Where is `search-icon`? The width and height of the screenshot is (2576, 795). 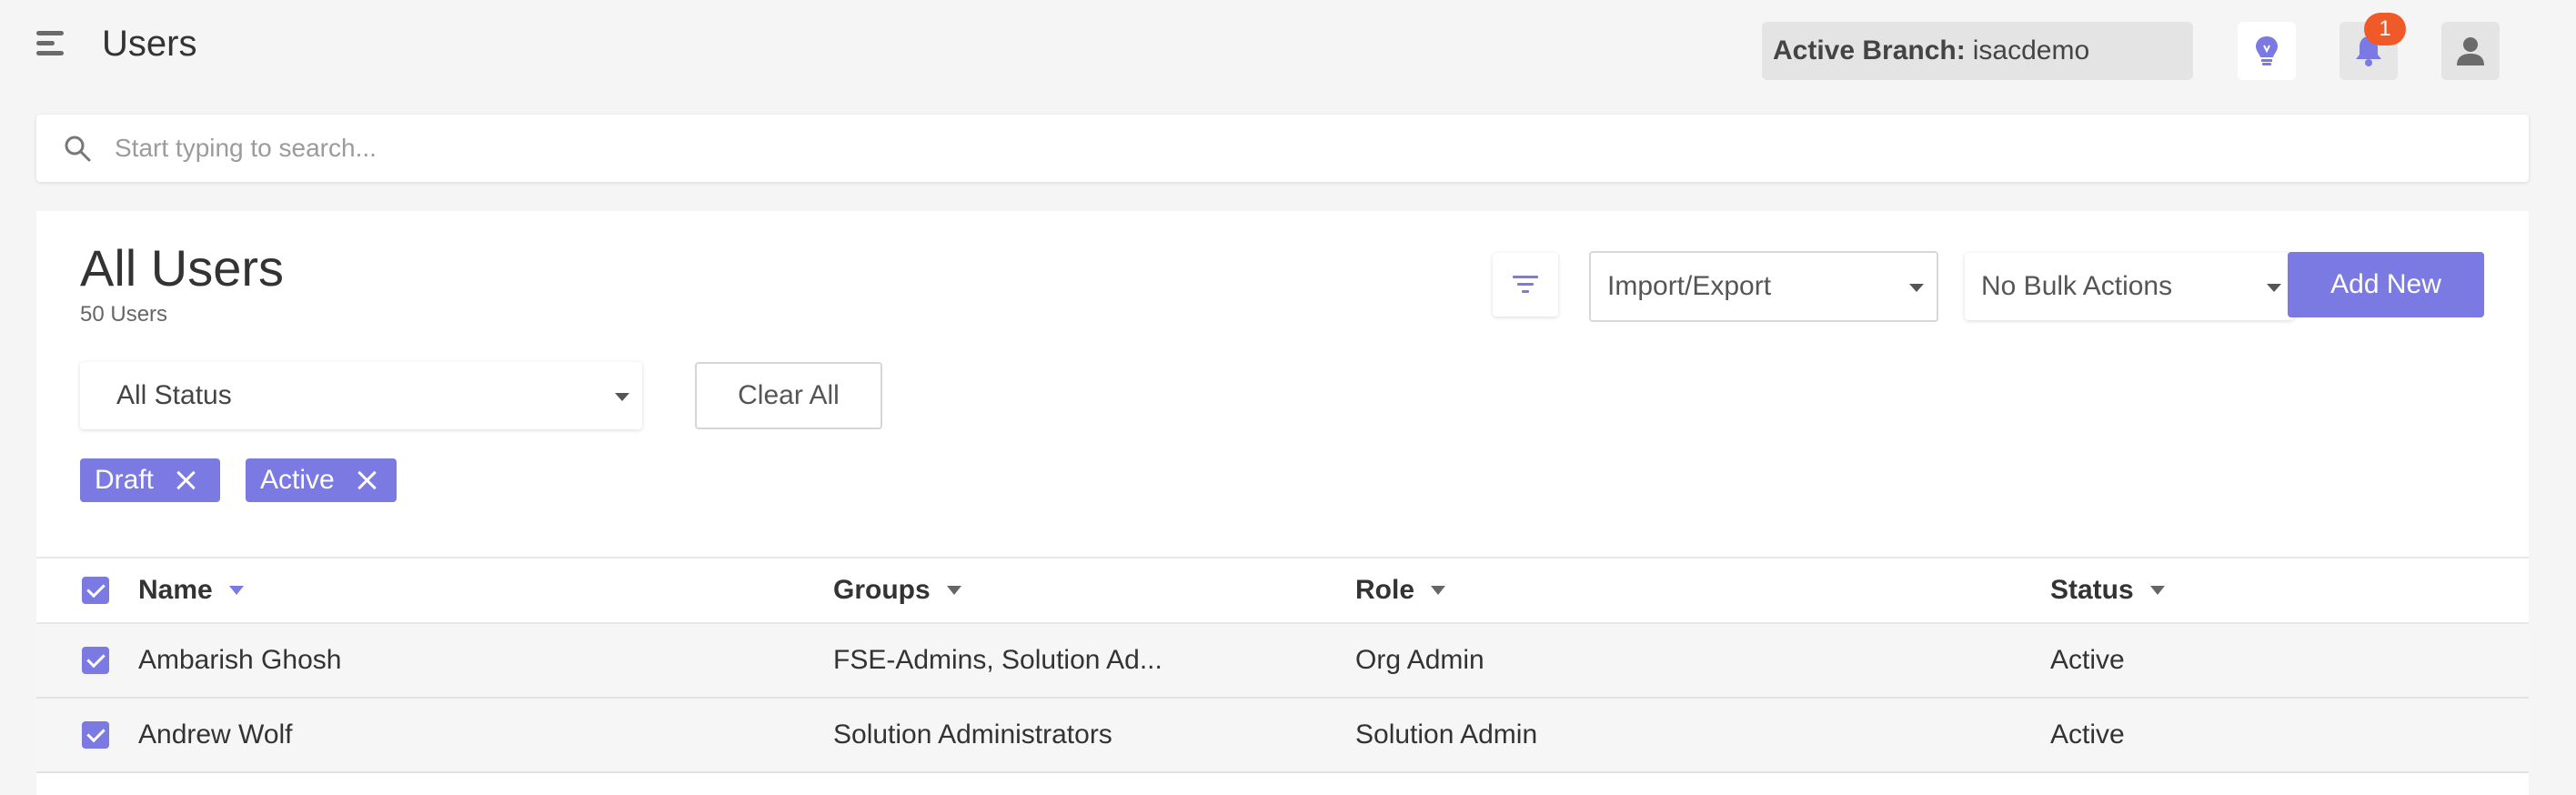 search-icon is located at coordinates (78, 149).